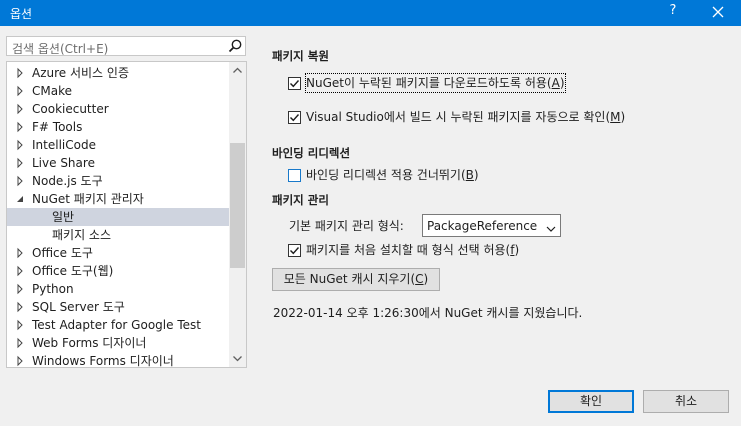 The height and width of the screenshot is (426, 741). Describe the element at coordinates (118, 235) in the screenshot. I see `tree-item: 패키지 소스` at that location.